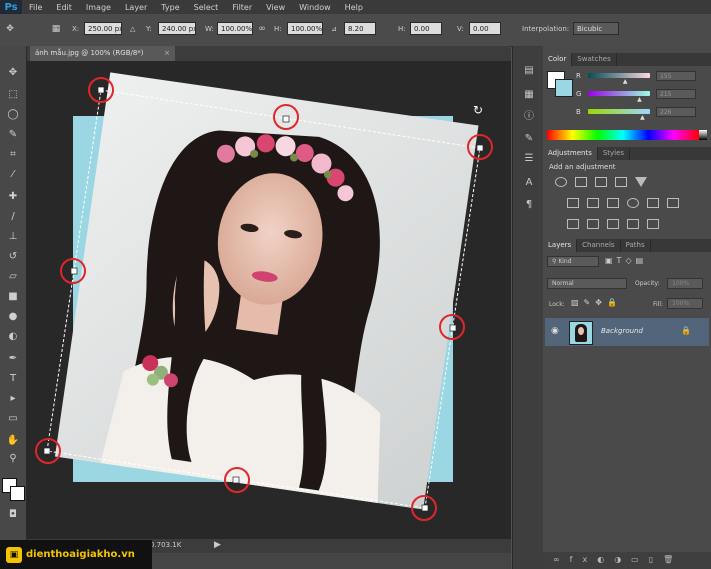 The height and width of the screenshot is (569, 711). I want to click on menu-select: Select, so click(206, 7).